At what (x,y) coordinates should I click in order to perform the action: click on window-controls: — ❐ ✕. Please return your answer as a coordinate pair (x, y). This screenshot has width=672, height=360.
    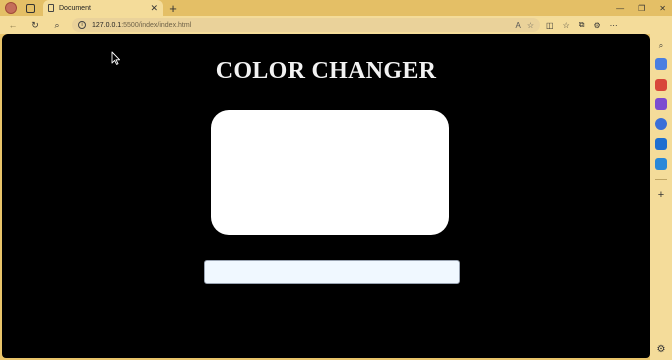
    Looking at the image, I should click on (641, 8).